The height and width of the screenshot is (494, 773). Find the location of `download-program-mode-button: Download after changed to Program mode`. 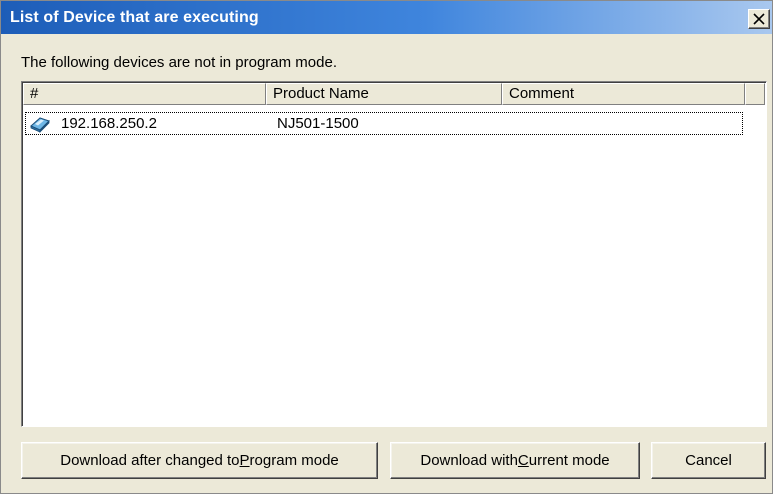

download-program-mode-button: Download after changed to Program mode is located at coordinates (199, 460).